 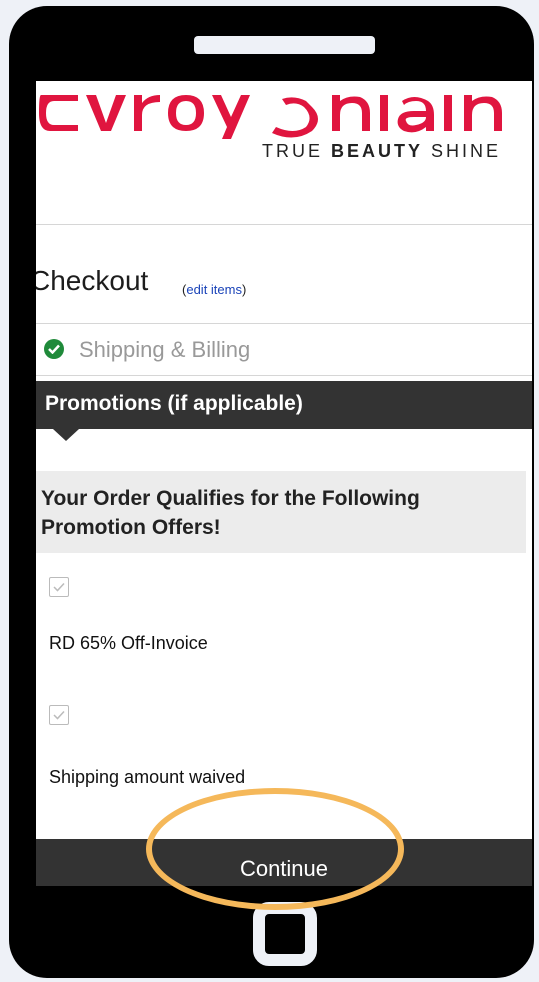 I want to click on page-title: Checkout, so click(x=92, y=280).